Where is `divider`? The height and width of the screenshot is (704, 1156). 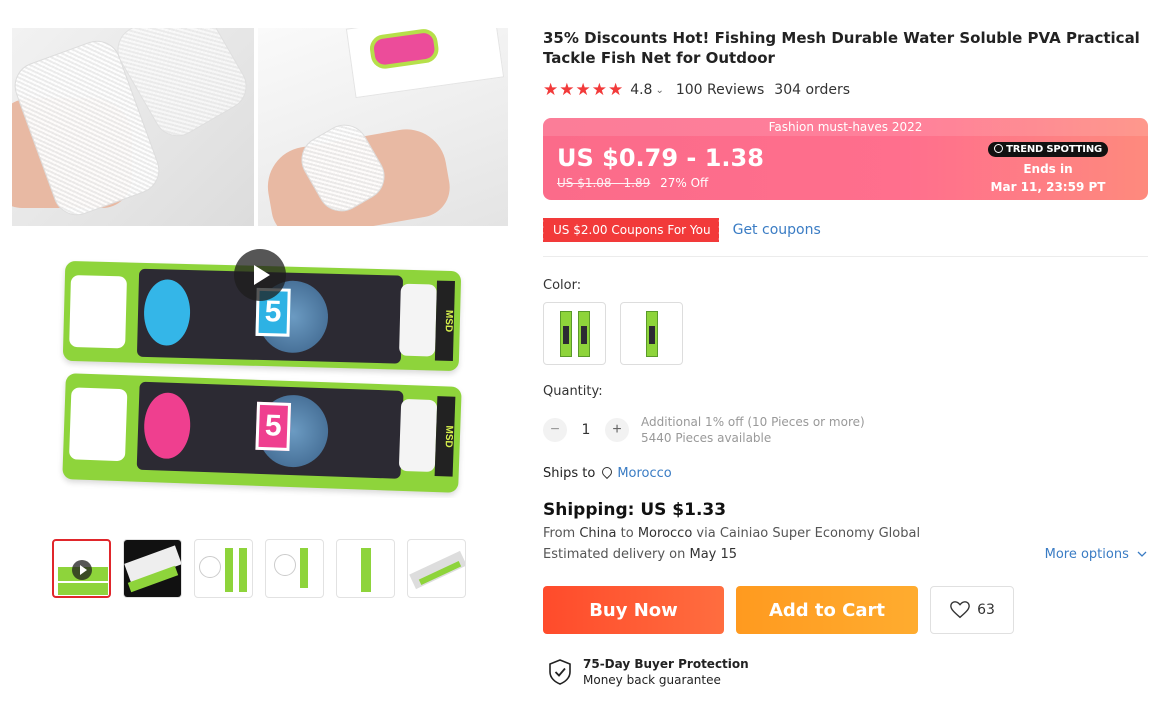
divider is located at coordinates (845, 256).